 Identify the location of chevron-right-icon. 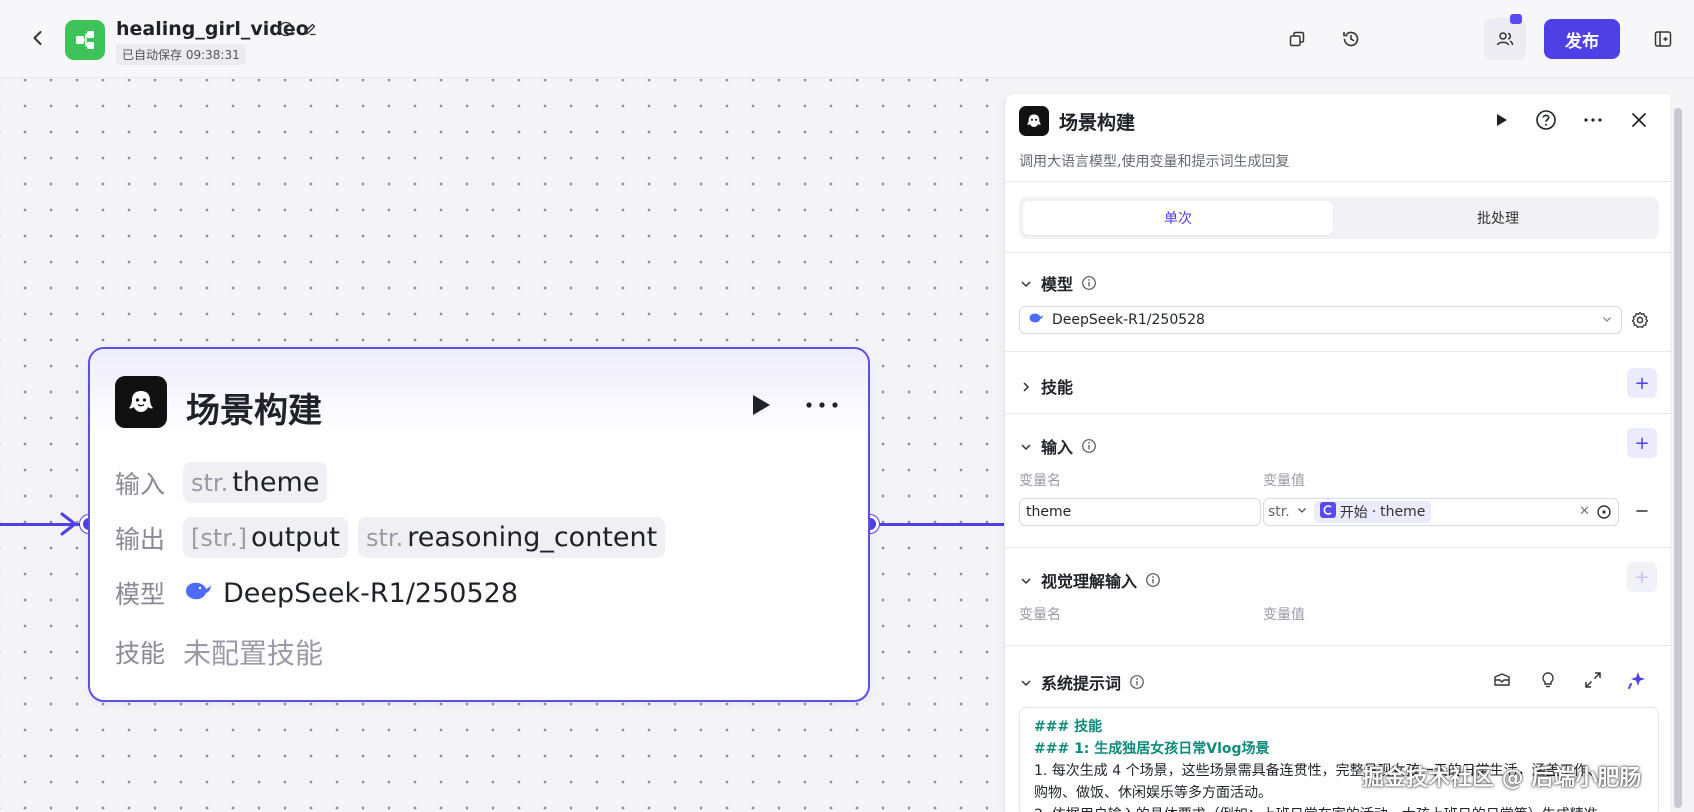
(1026, 386).